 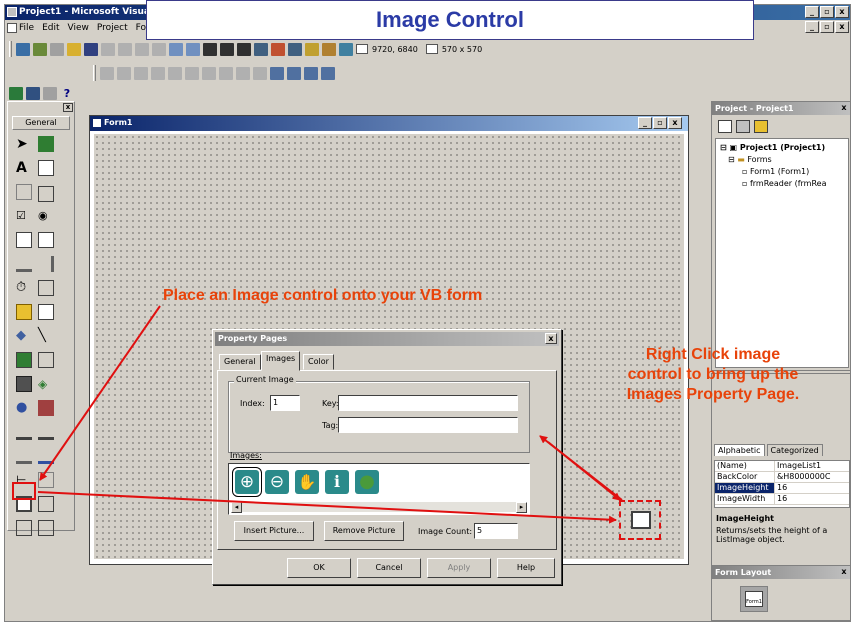 What do you see at coordinates (74, 49) in the screenshot?
I see `open-icon` at bounding box center [74, 49].